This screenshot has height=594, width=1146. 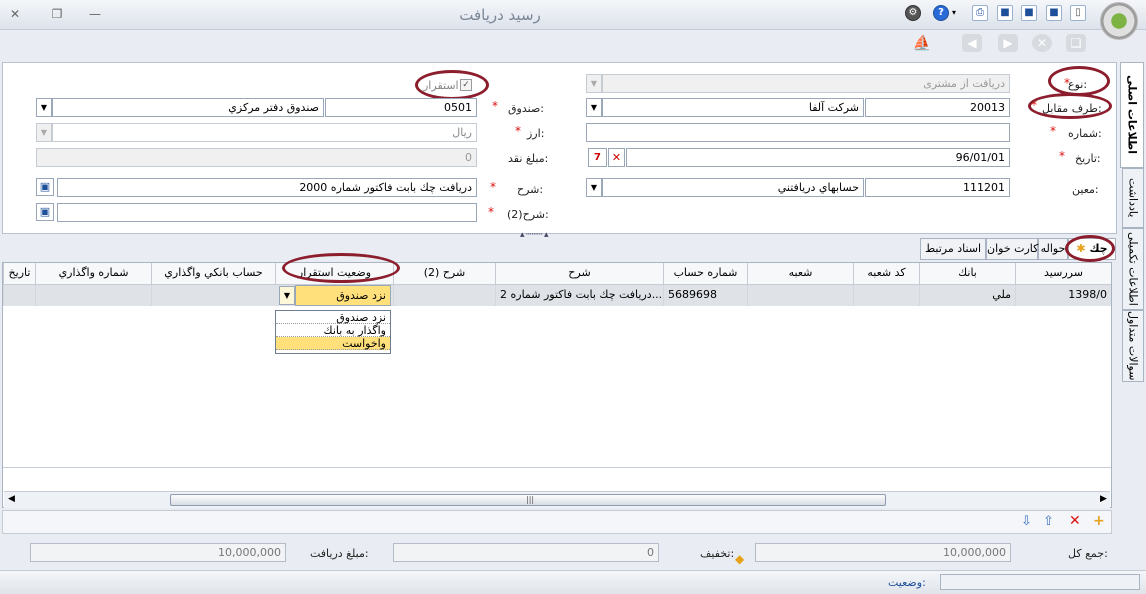 I want to click on subsidiary-dropdown: ▼, so click(x=594, y=187).